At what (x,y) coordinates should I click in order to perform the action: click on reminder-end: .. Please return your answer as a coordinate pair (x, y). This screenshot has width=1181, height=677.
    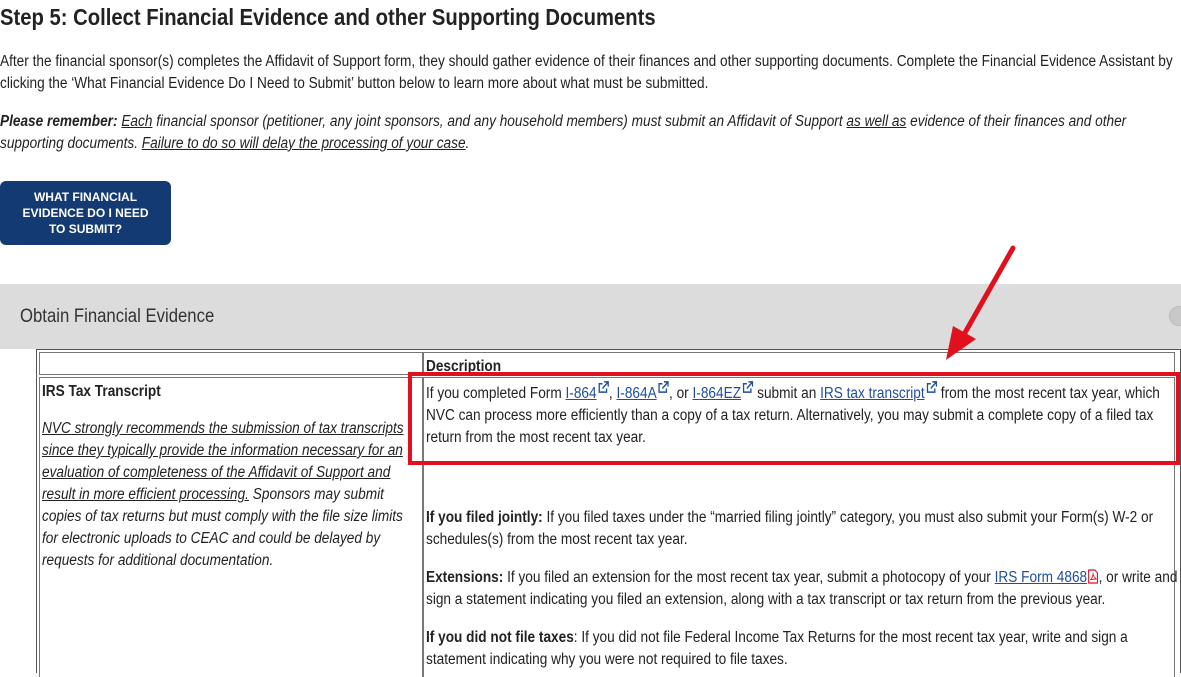
    Looking at the image, I should click on (467, 143).